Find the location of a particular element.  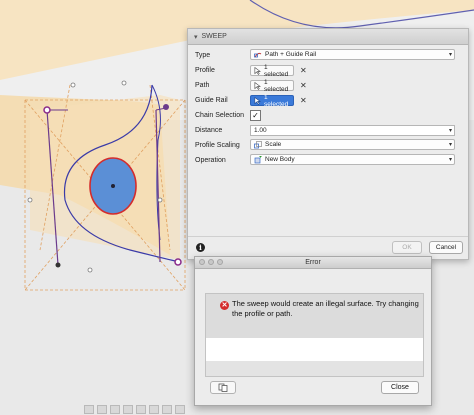

chain-selection-row: Chain Selection is located at coordinates (222, 115).